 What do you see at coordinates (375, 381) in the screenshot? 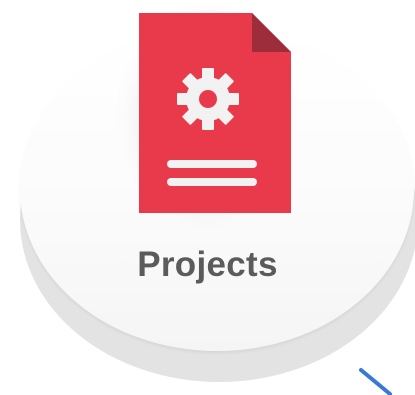
I see `diagonal-line-icon` at bounding box center [375, 381].